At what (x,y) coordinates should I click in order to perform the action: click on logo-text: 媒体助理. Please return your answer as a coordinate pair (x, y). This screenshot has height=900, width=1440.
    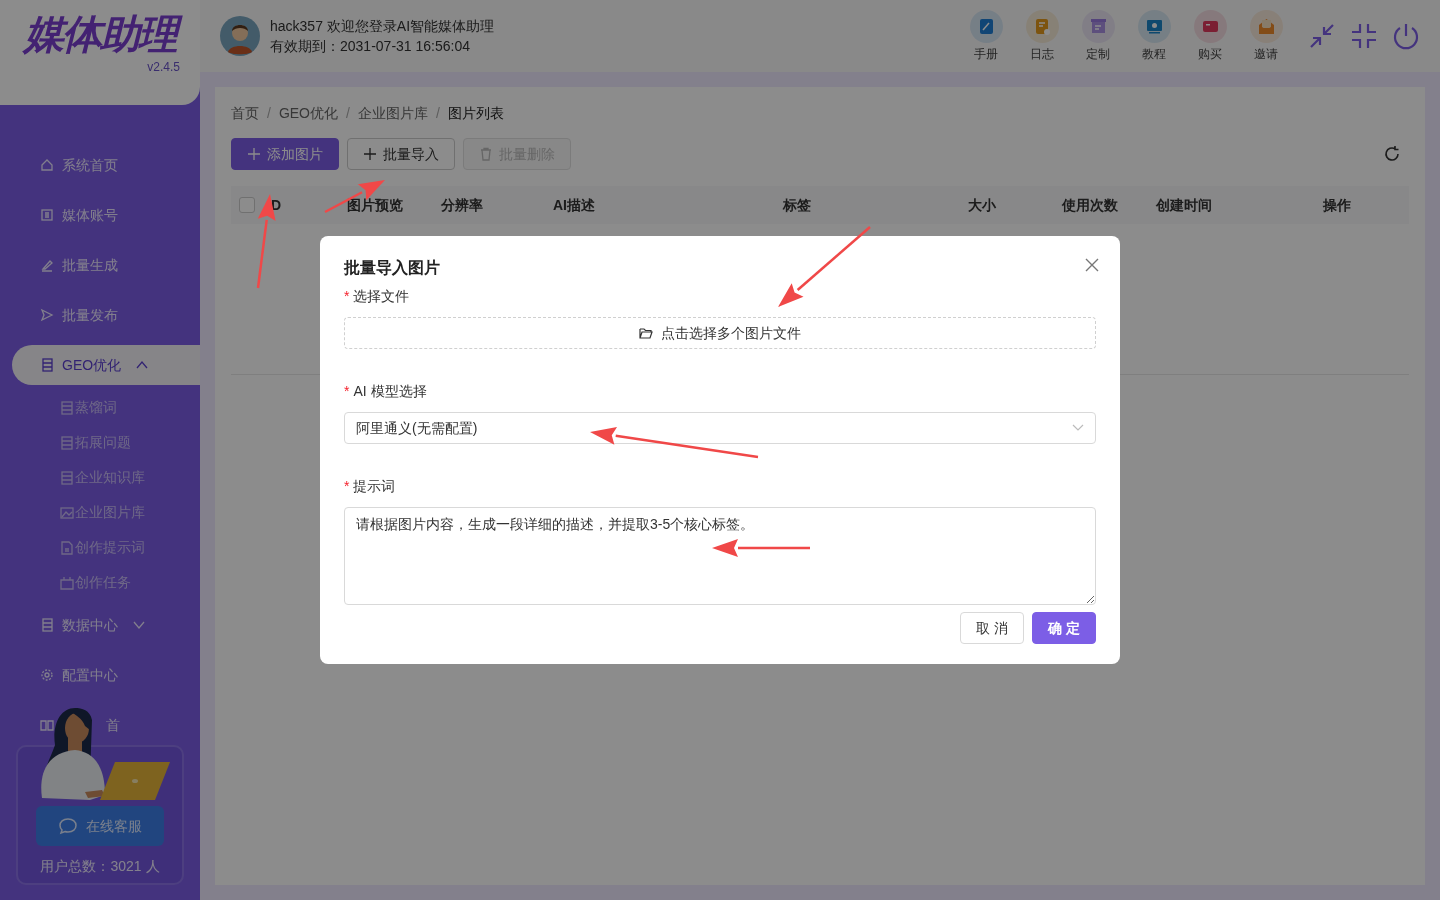
    Looking at the image, I should click on (102, 34).